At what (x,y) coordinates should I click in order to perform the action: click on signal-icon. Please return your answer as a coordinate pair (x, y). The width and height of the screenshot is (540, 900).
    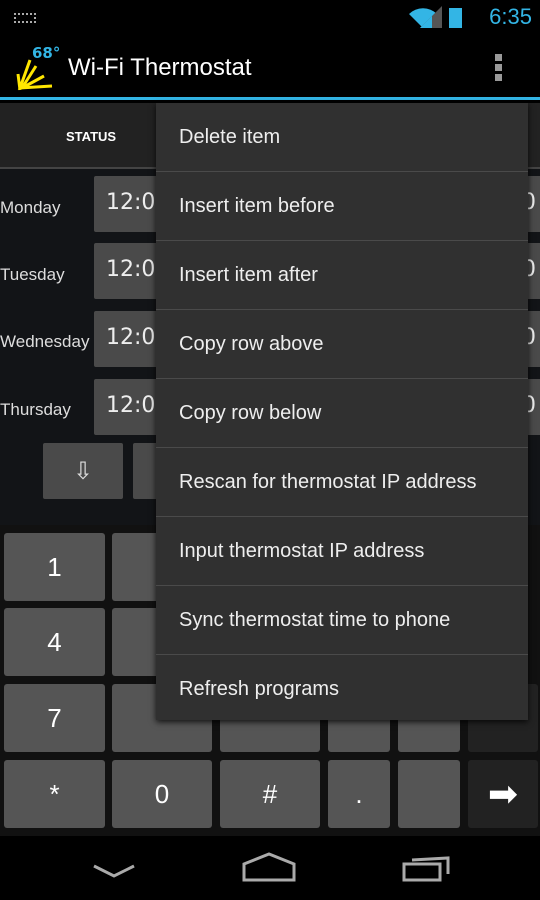
    Looking at the image, I should click on (431, 17).